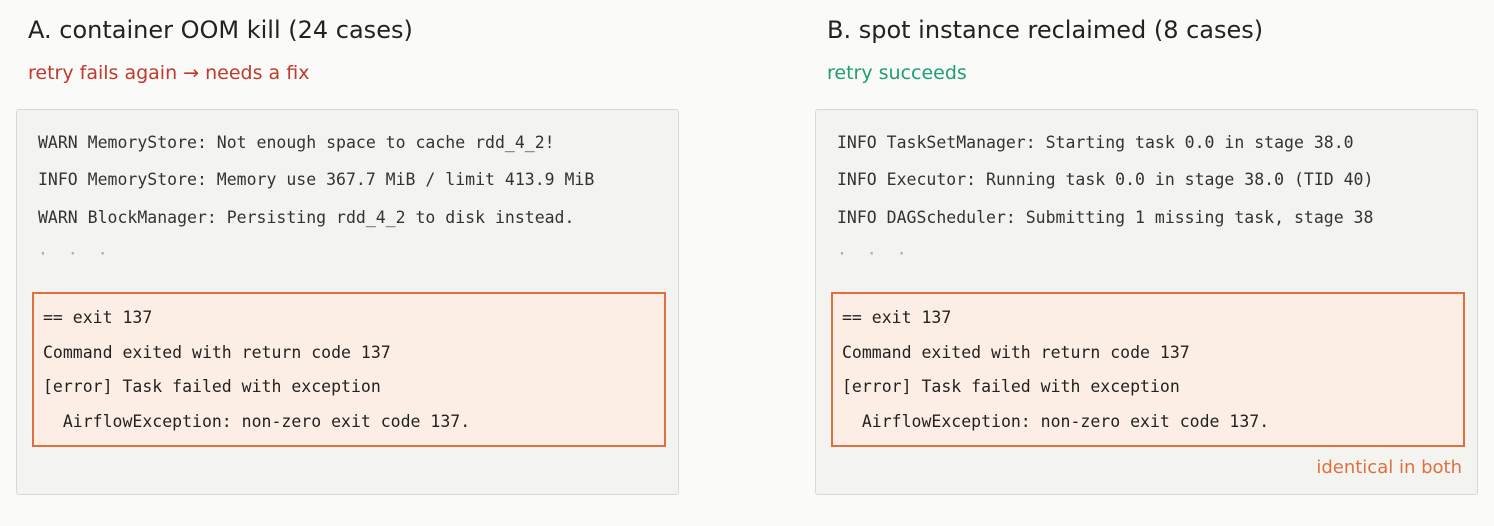 This screenshot has width=1494, height=526. I want to click on panel-outcome: retry succeeds, so click(897, 73).